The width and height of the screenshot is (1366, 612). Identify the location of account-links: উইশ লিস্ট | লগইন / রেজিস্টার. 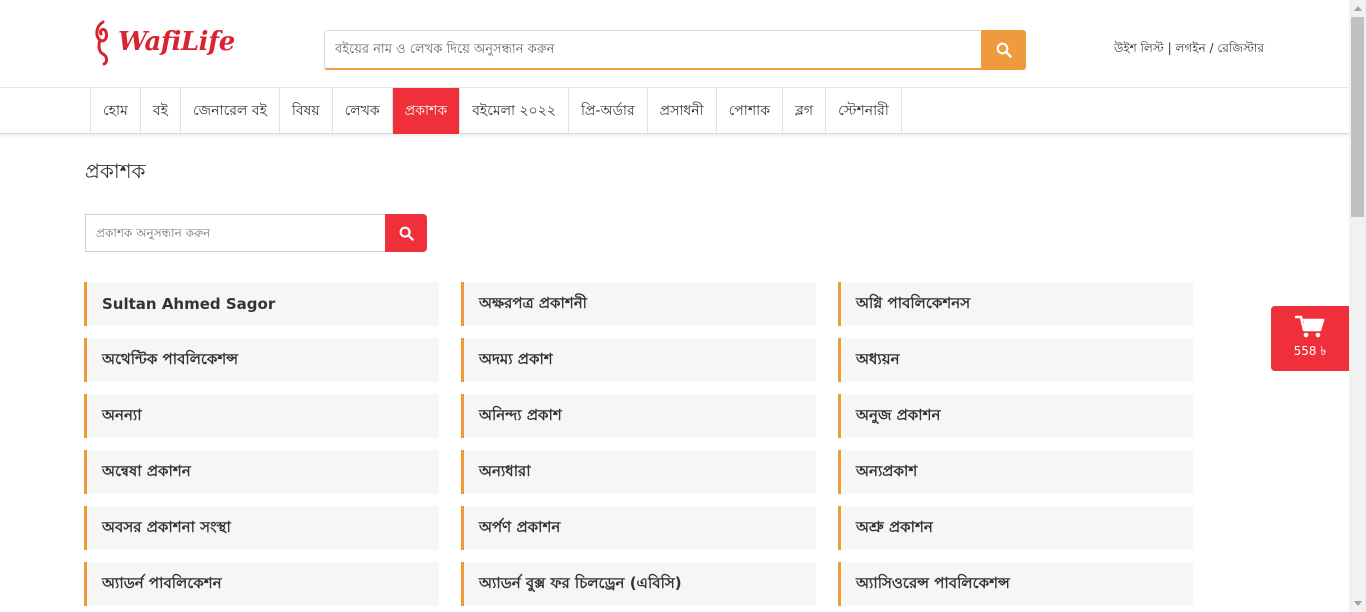
(1189, 50).